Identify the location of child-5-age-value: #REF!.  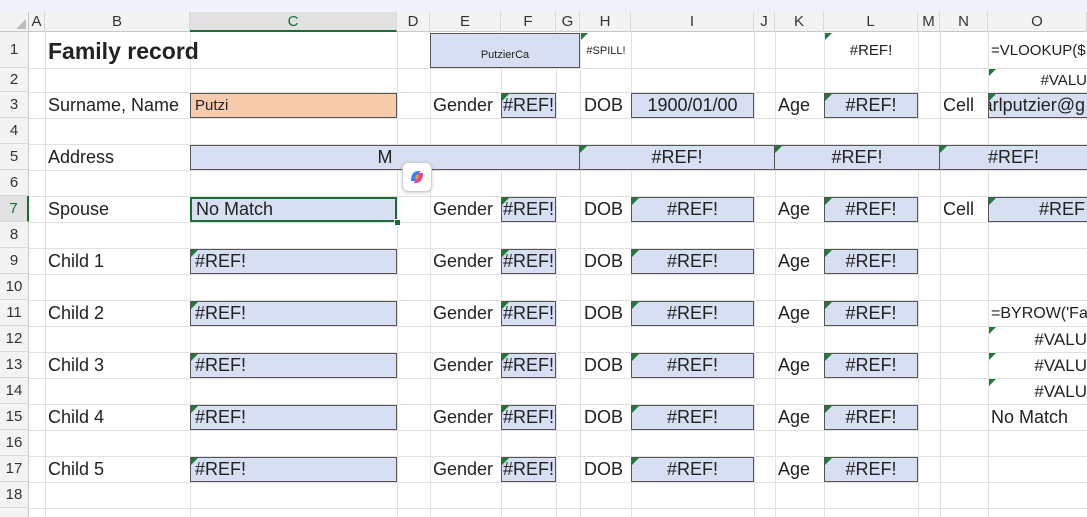
(871, 469).